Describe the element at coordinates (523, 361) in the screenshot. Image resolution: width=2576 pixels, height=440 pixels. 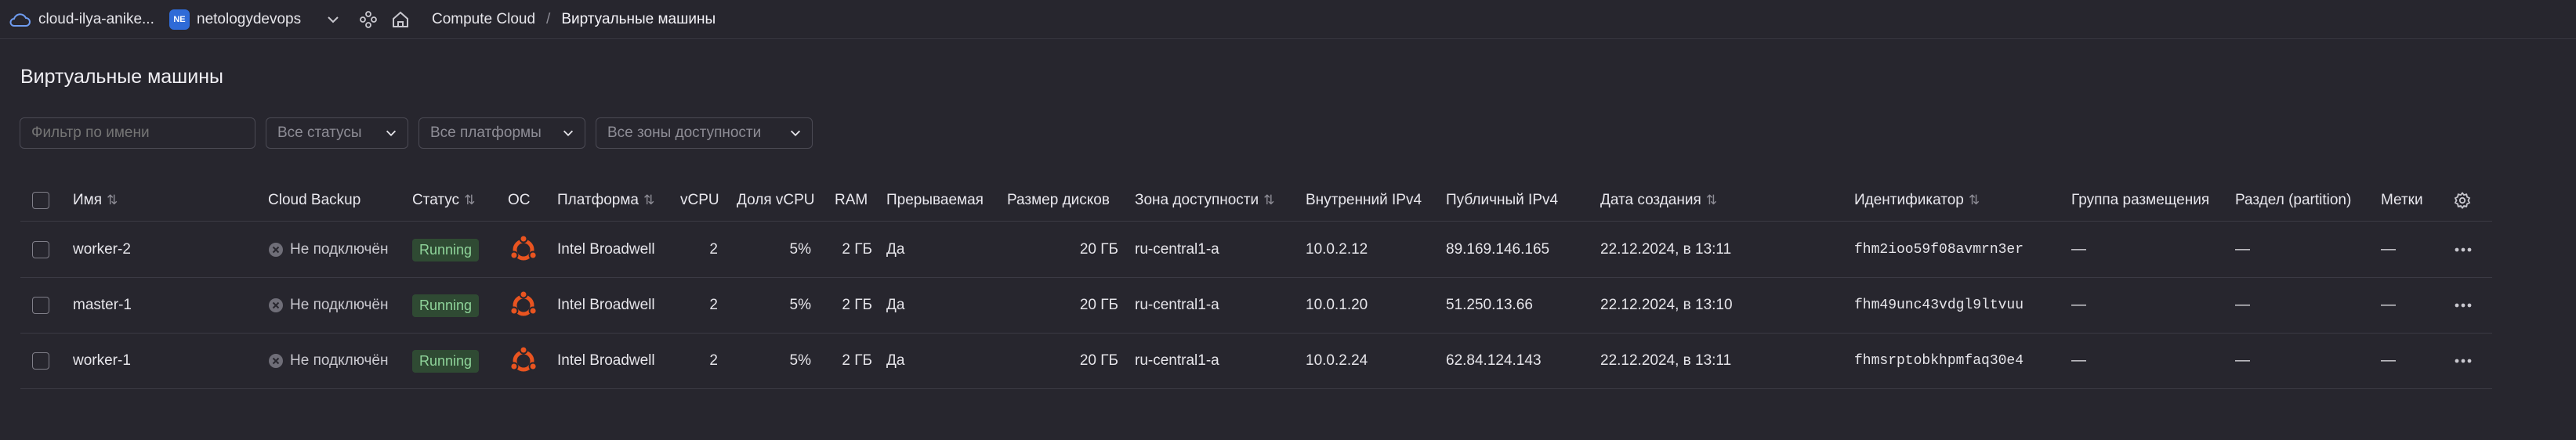
I see `ubuntu-icon` at that location.